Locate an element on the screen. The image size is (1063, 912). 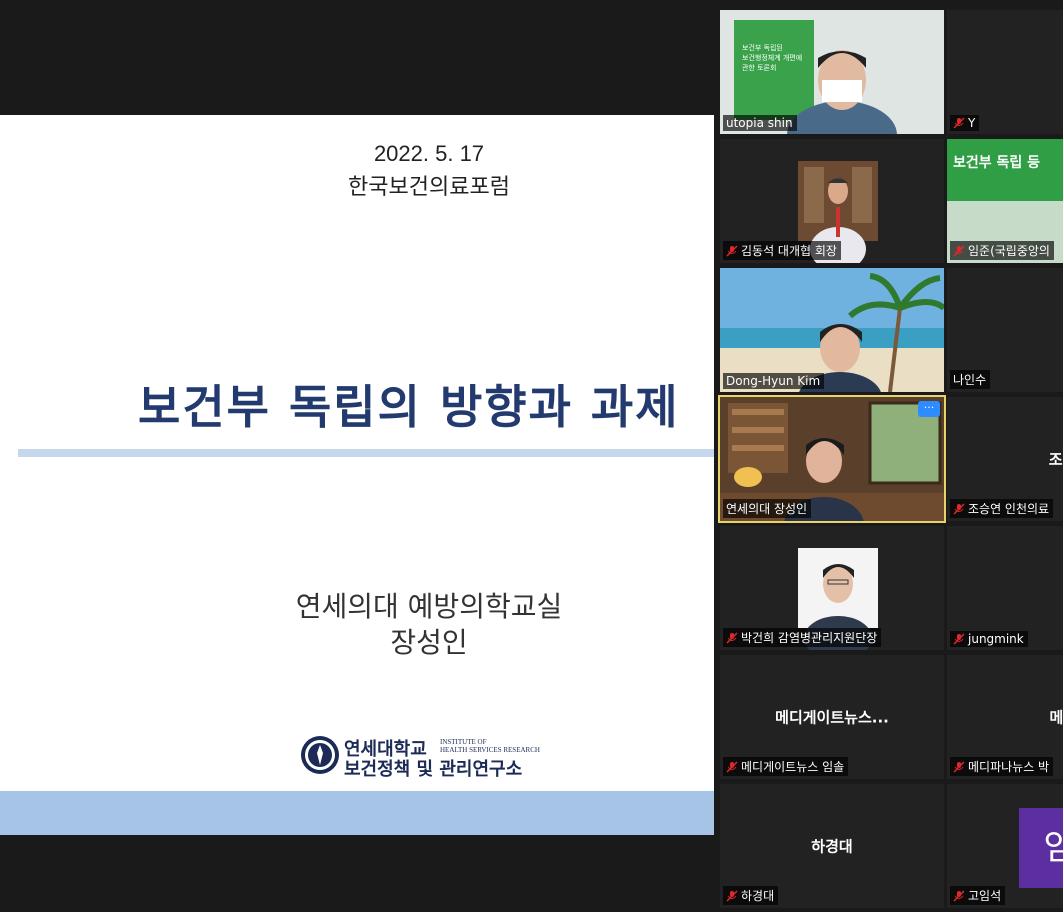
poster-text: 보건부 독립 등 is located at coordinates (996, 162).